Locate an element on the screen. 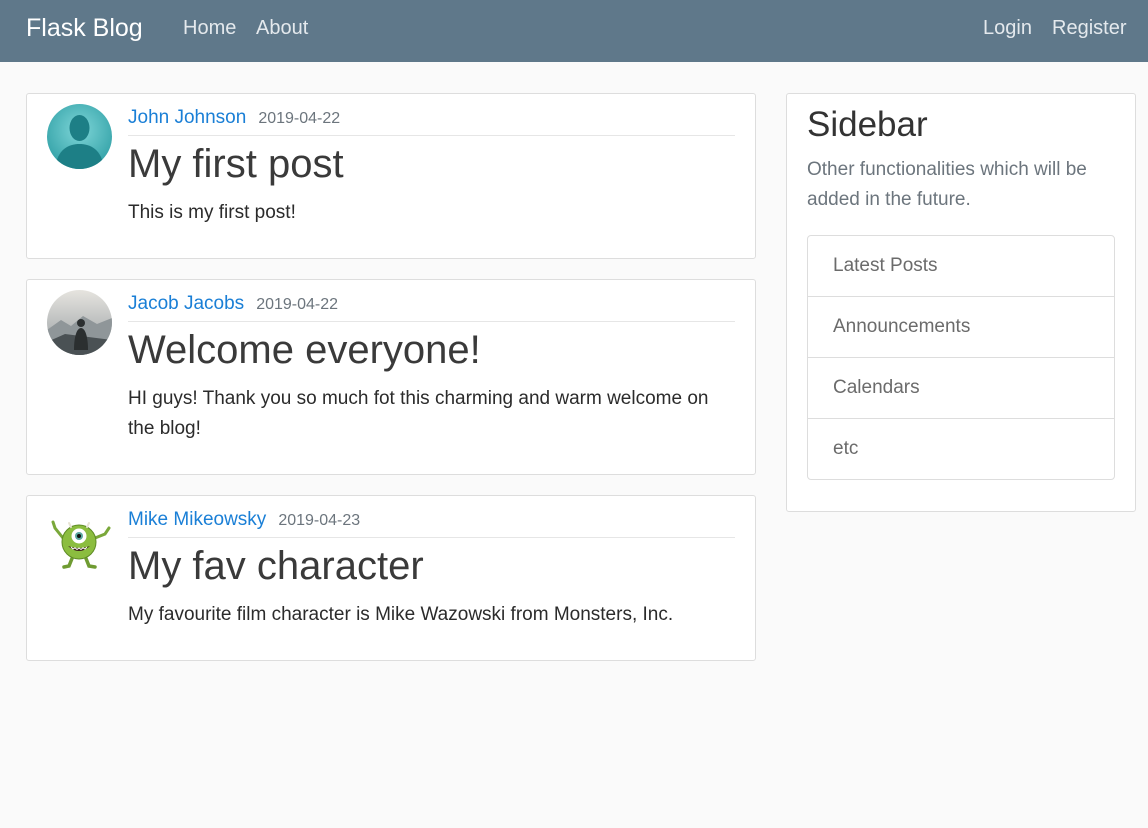 The width and height of the screenshot is (1148, 828). post-author-link: John Johnson is located at coordinates (187, 117).